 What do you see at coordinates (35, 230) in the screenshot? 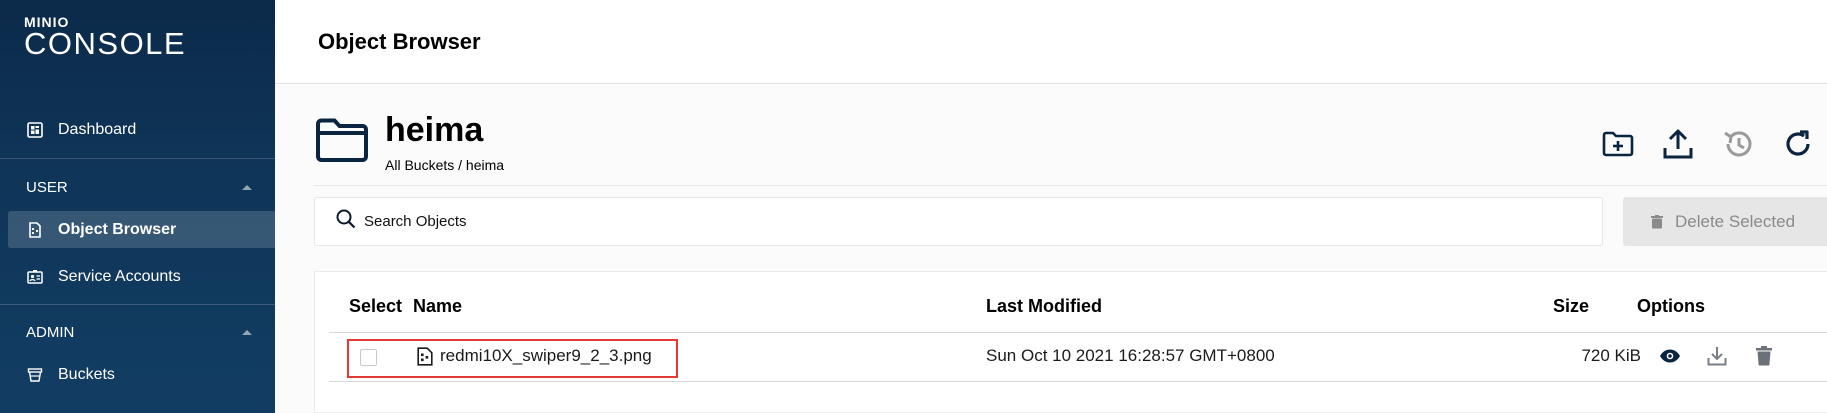
I see `object-browser-icon` at bounding box center [35, 230].